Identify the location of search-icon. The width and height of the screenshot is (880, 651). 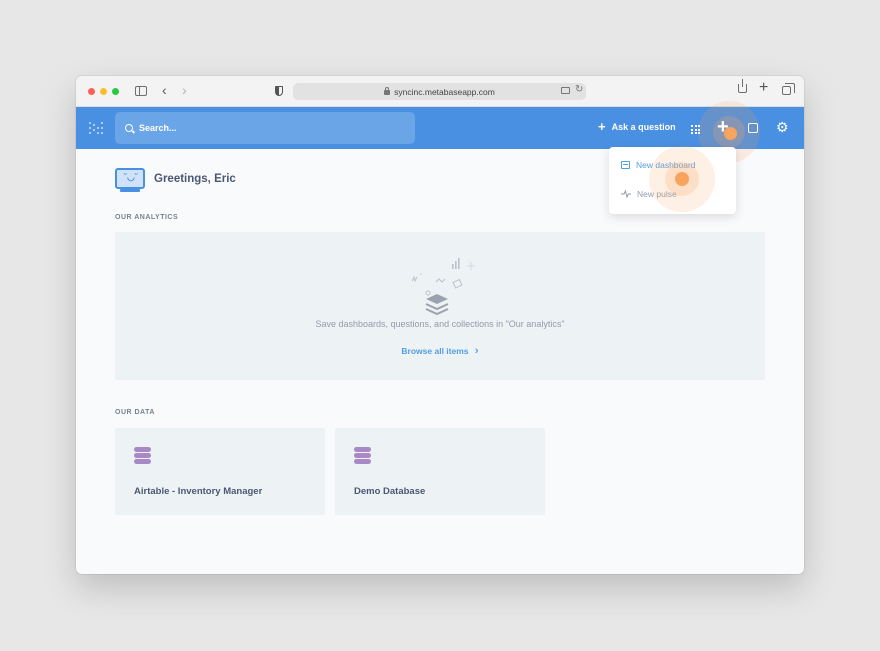
(129, 128).